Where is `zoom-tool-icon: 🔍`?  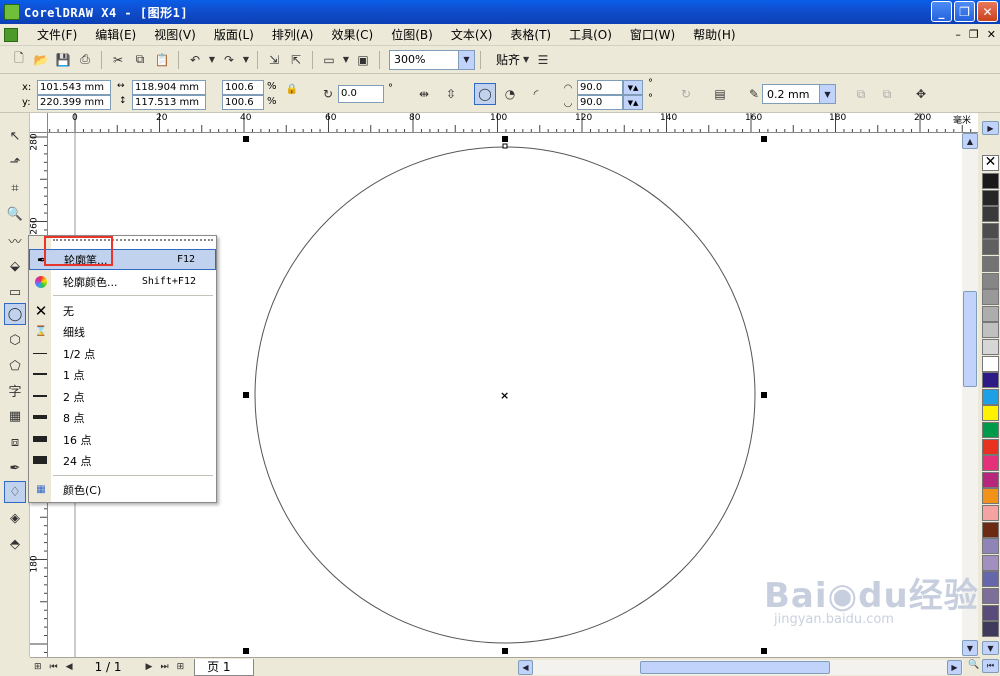 zoom-tool-icon: 🔍 is located at coordinates (15, 214).